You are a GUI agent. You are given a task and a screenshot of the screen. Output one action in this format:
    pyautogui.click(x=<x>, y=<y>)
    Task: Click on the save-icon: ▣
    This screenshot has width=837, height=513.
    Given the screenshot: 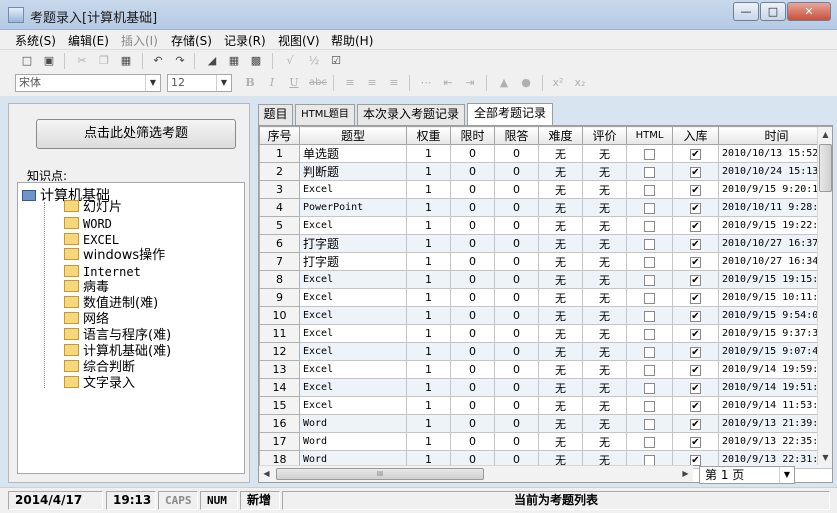 What is the action you would take?
    pyautogui.click(x=49, y=61)
    